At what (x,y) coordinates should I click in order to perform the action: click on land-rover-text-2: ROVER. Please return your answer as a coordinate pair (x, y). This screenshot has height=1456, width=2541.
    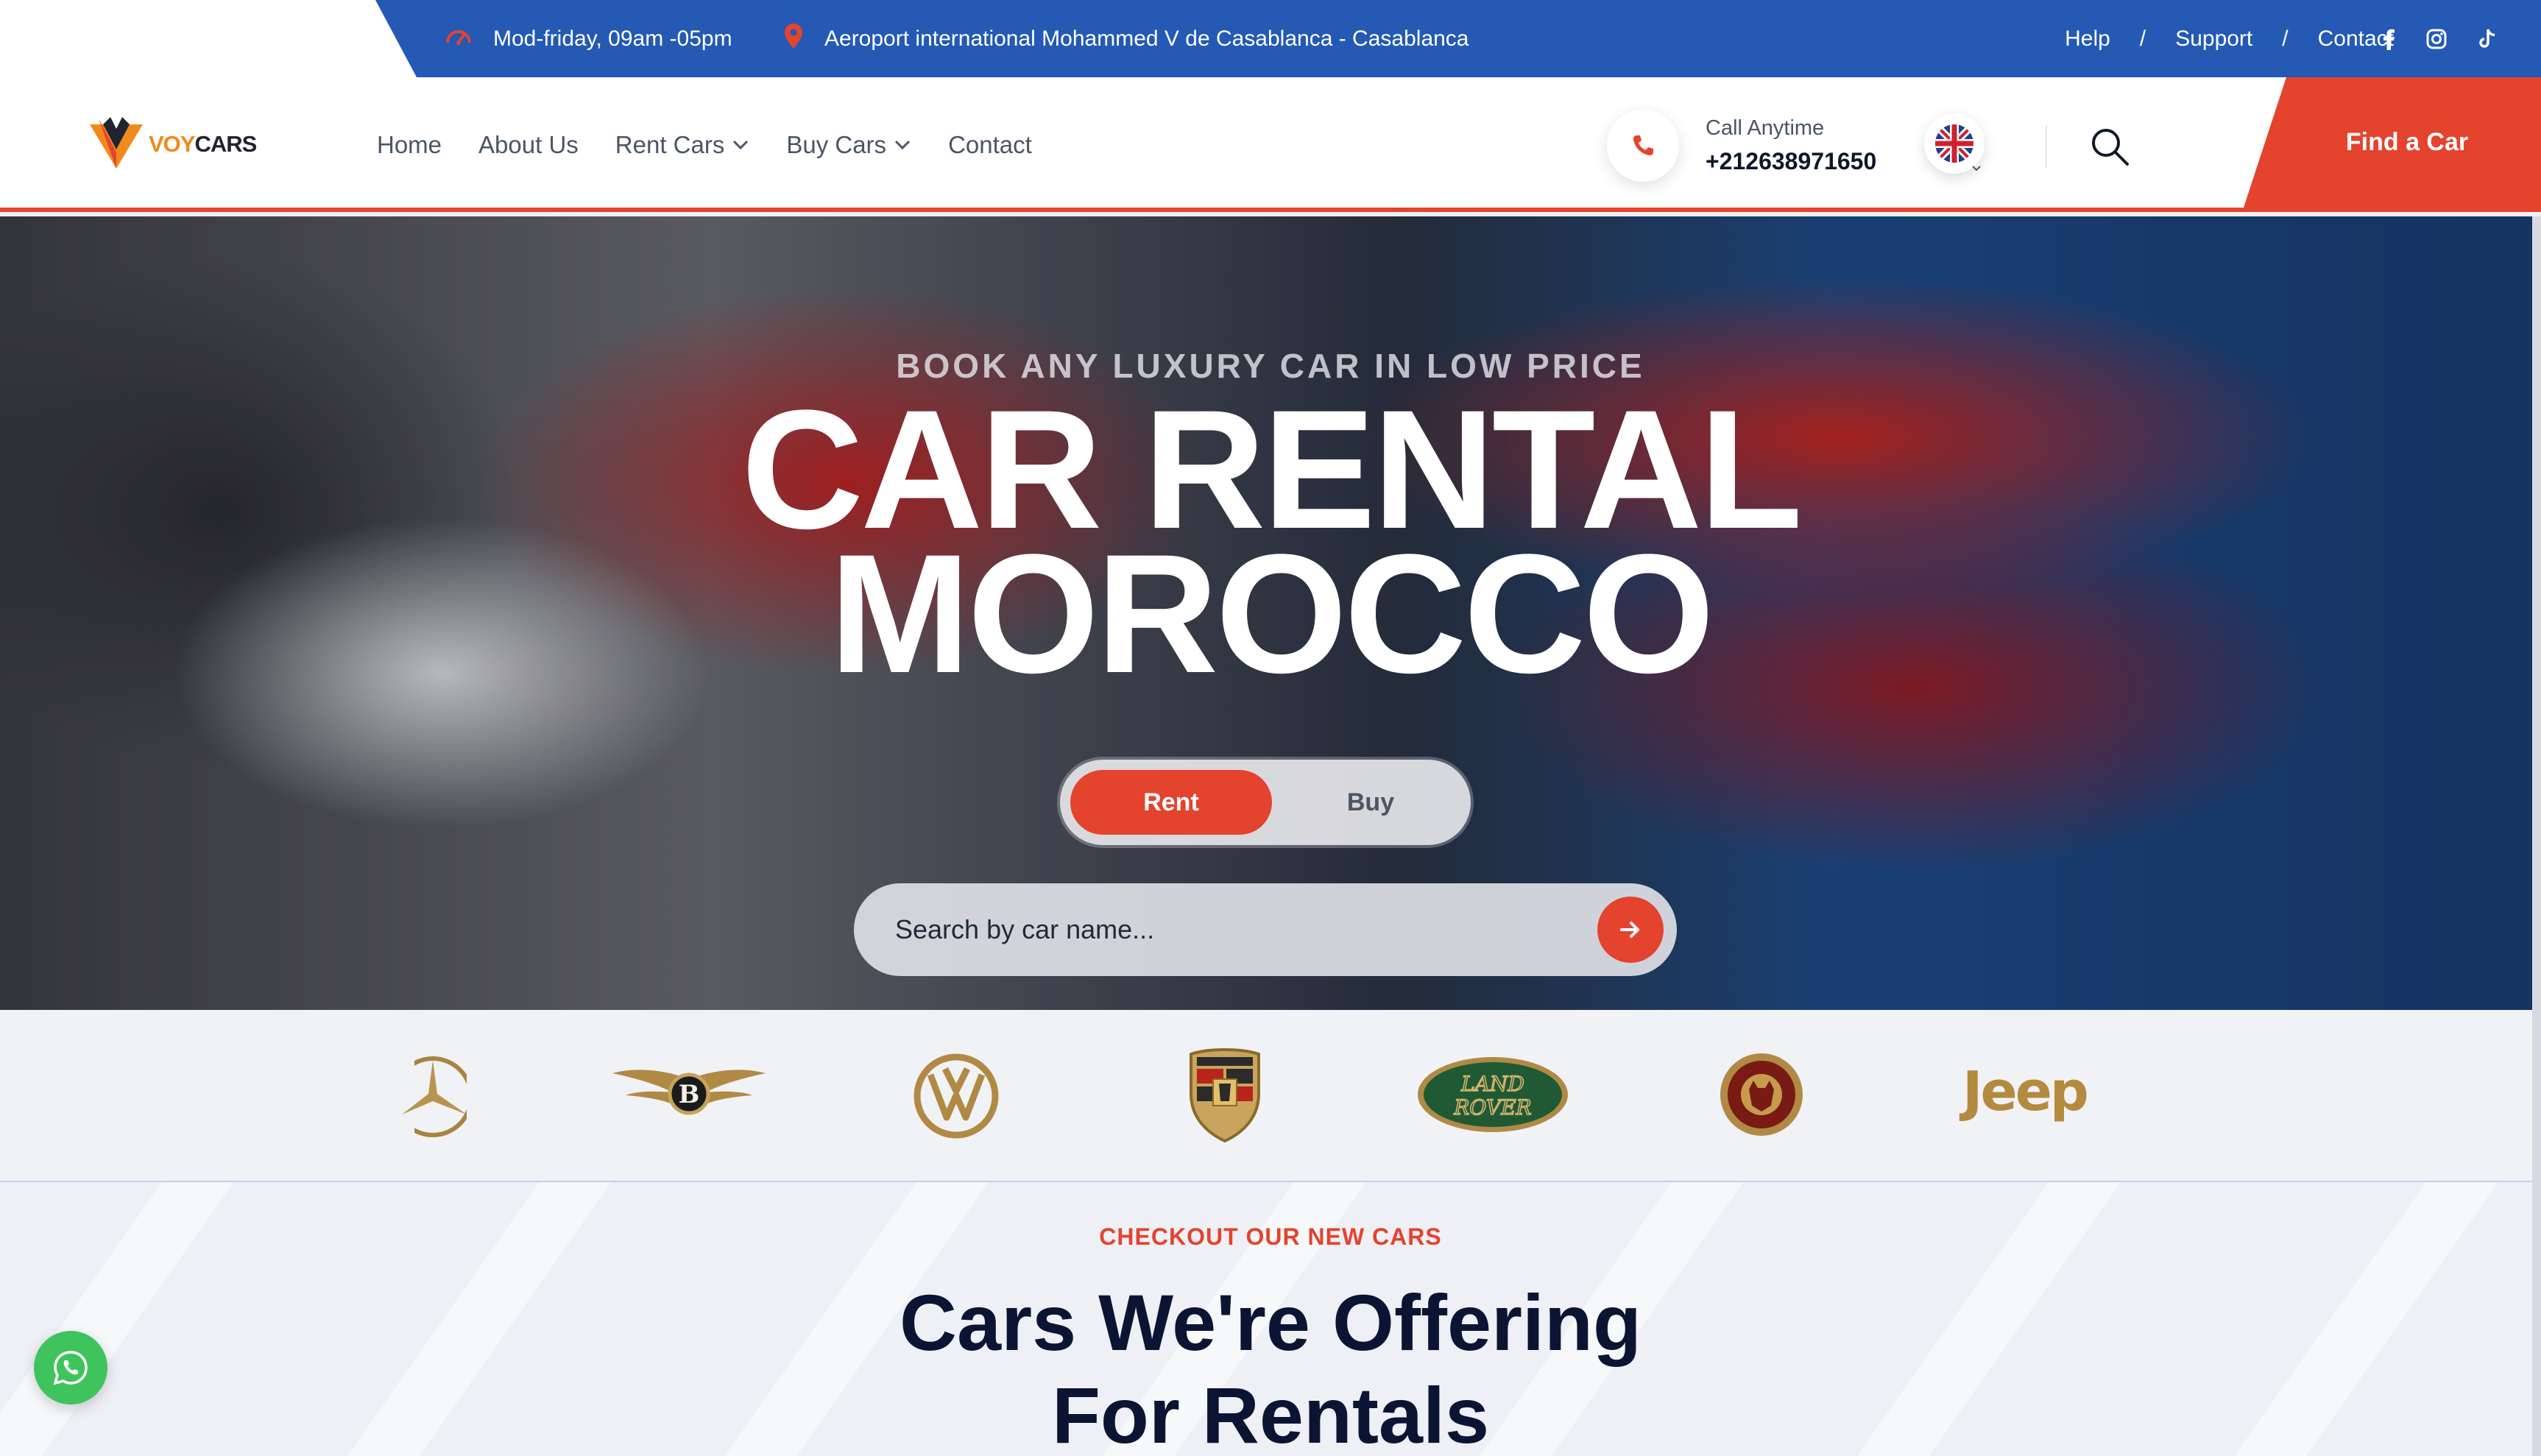
    Looking at the image, I should click on (1492, 1107).